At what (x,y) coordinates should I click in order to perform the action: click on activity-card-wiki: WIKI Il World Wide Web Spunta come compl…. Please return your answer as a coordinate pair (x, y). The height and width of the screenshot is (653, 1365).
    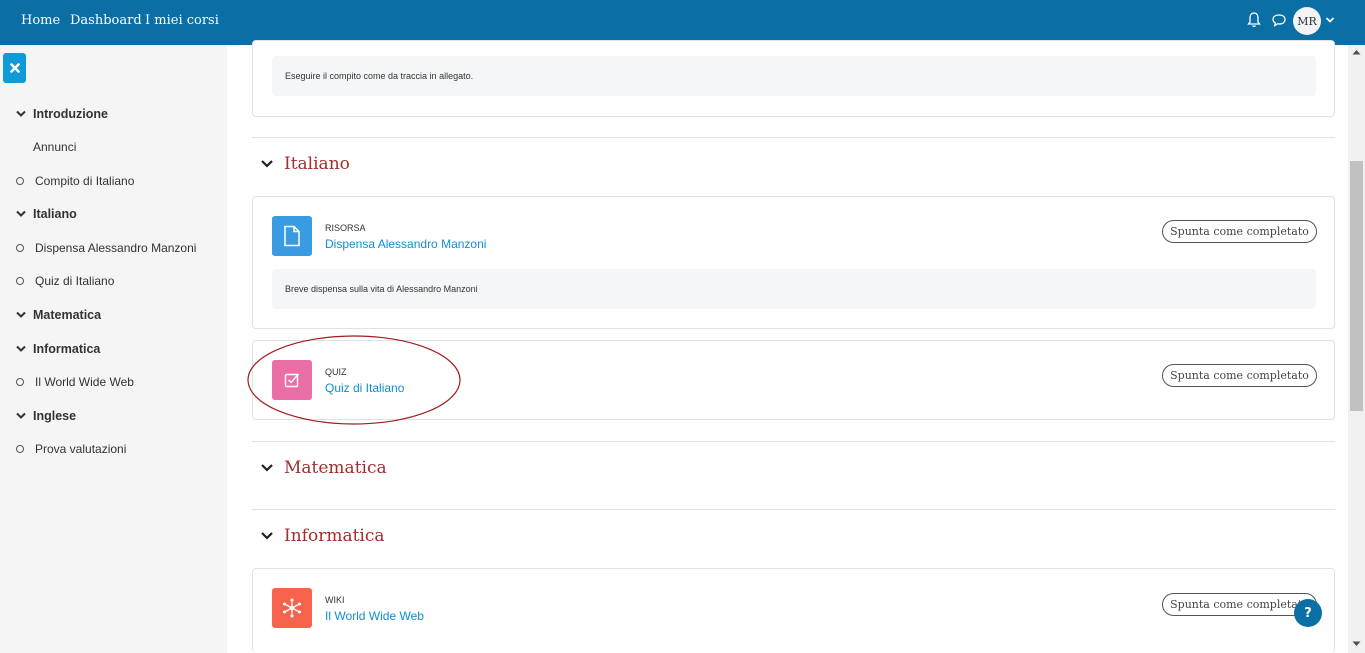
    Looking at the image, I should click on (793, 610).